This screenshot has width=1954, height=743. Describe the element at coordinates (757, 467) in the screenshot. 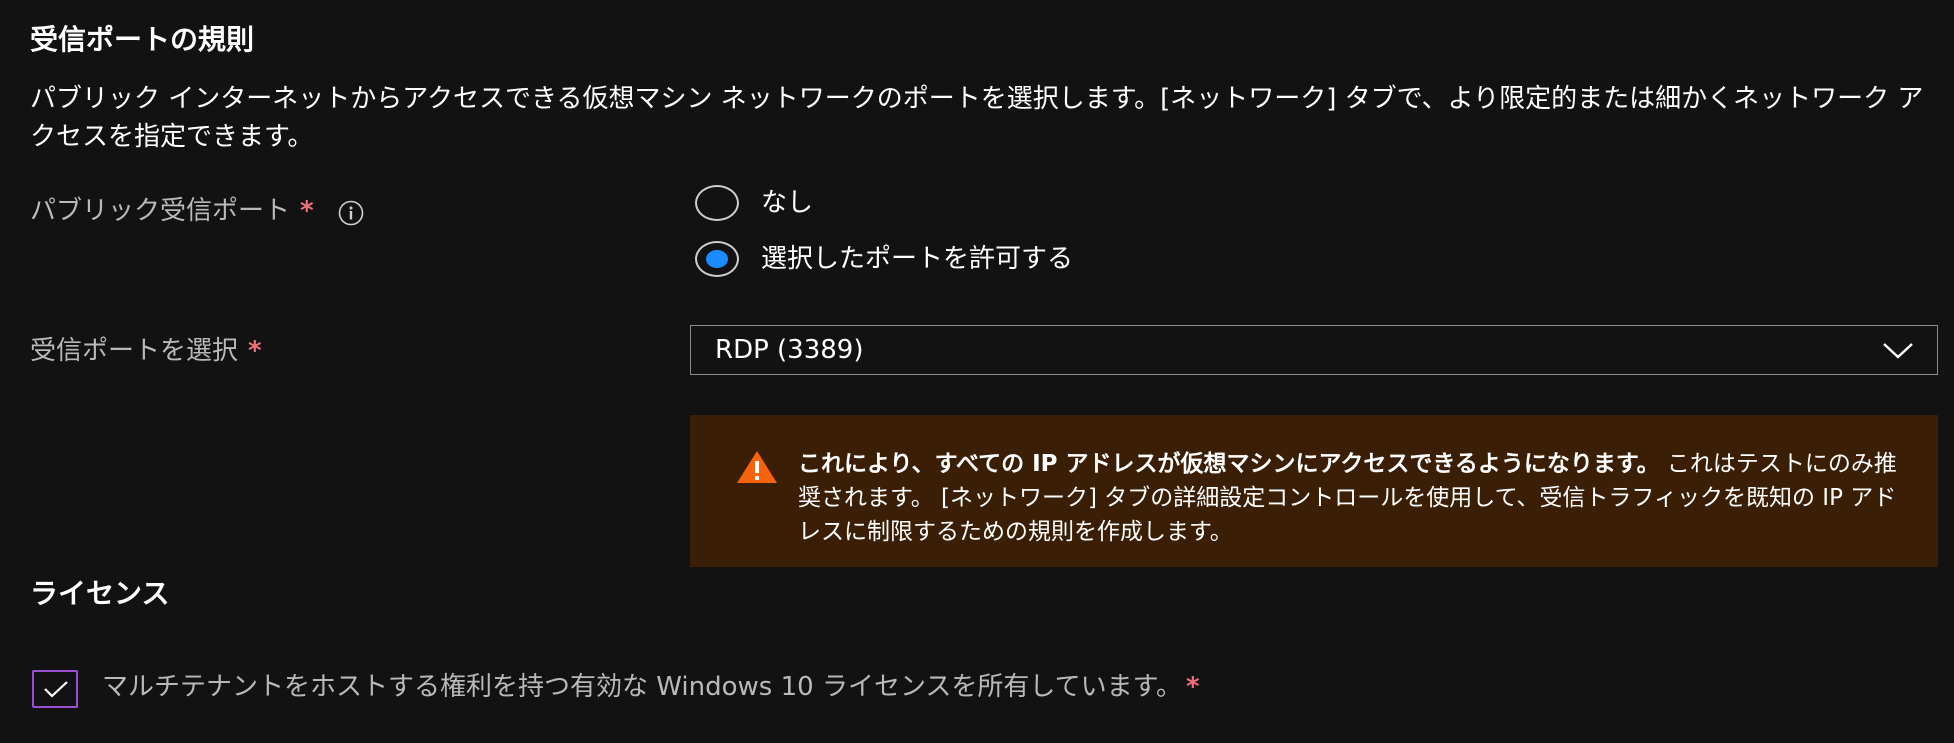

I see `warning-icon` at that location.